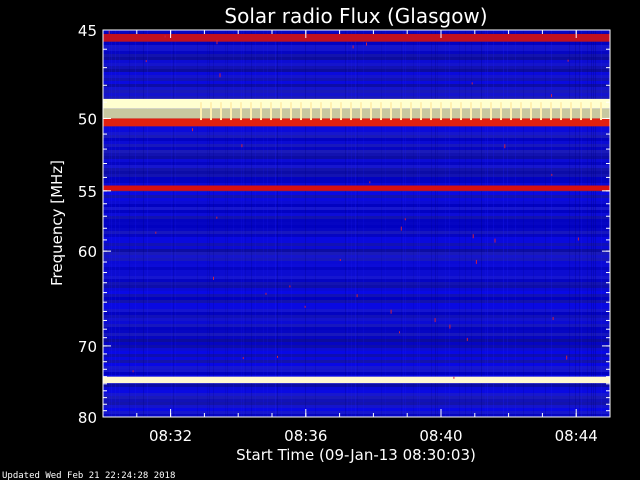 The width and height of the screenshot is (640, 480). I want to click on y-tick-label: 80, so click(87, 418).